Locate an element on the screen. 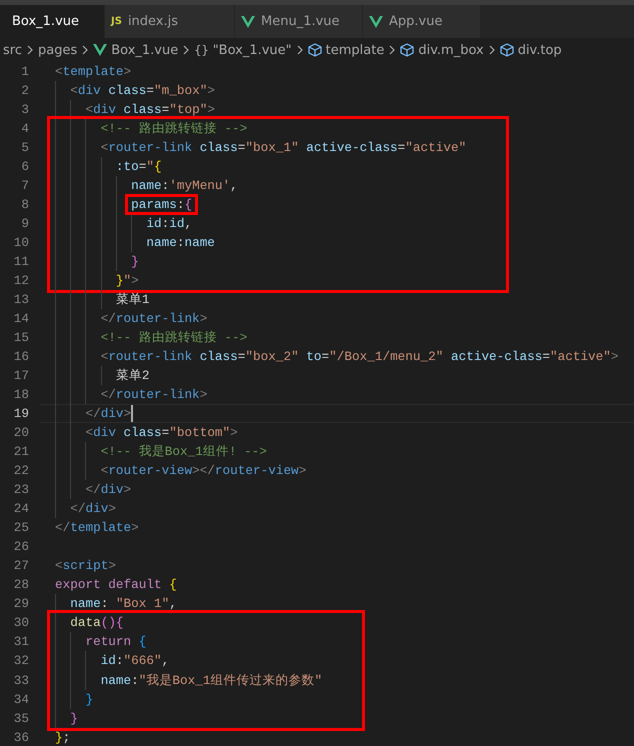  code-line: export default { is located at coordinates (116, 584).